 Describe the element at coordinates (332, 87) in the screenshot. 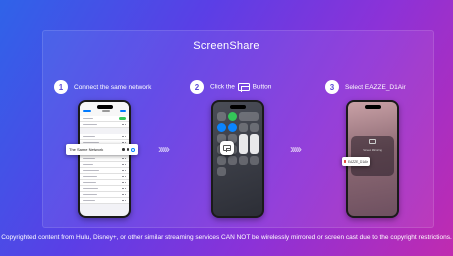

I see `step-3-number: 3` at that location.